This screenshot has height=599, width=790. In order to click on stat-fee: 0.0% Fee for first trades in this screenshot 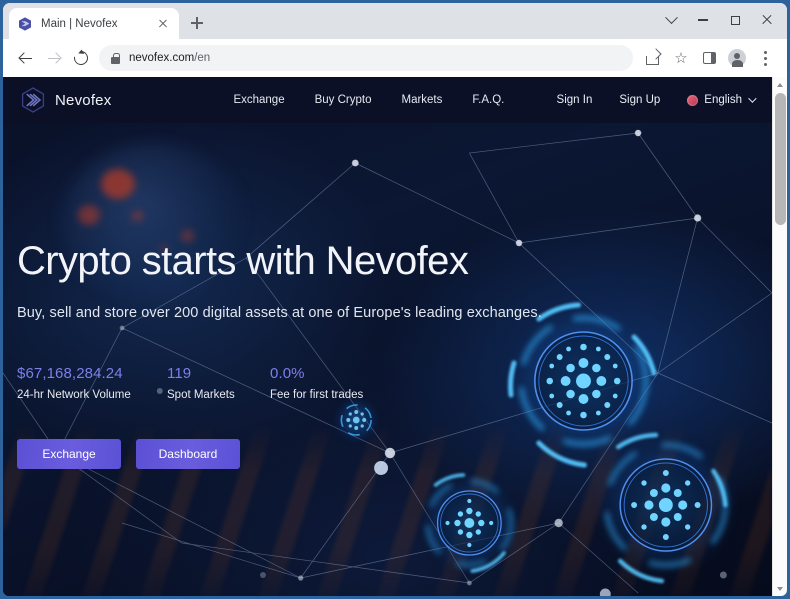, I will do `click(316, 383)`.